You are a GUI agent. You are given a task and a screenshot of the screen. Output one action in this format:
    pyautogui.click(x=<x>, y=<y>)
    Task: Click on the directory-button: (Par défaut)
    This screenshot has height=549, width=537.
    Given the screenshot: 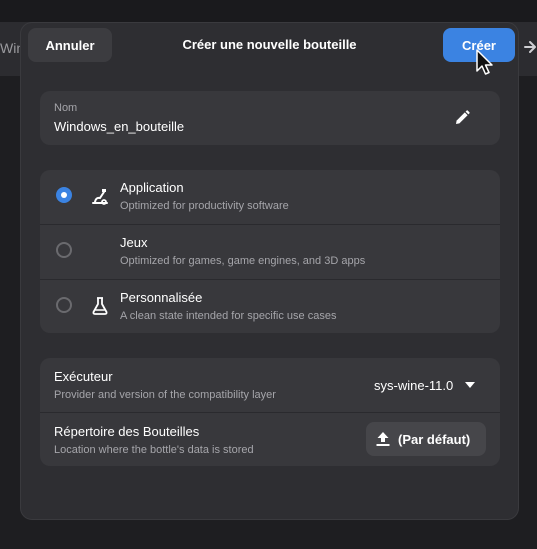 What is the action you would take?
    pyautogui.click(x=426, y=439)
    